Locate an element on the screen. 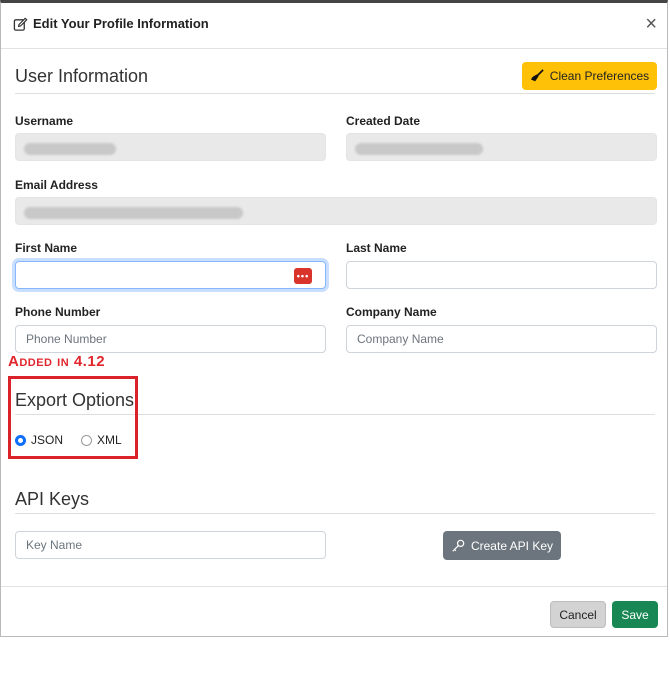 This screenshot has height=693, width=670. create-api-key-button: Create API Key is located at coordinates (502, 545).